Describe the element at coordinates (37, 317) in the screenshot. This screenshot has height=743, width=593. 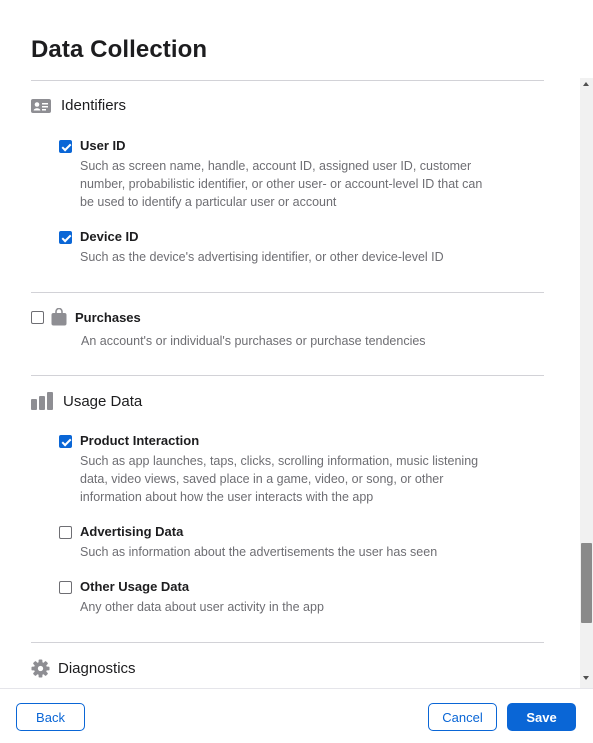
I see `purchases-checkbox` at that location.